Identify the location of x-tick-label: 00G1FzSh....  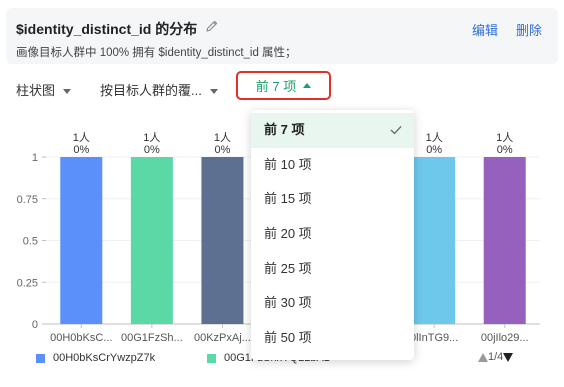
(152, 338).